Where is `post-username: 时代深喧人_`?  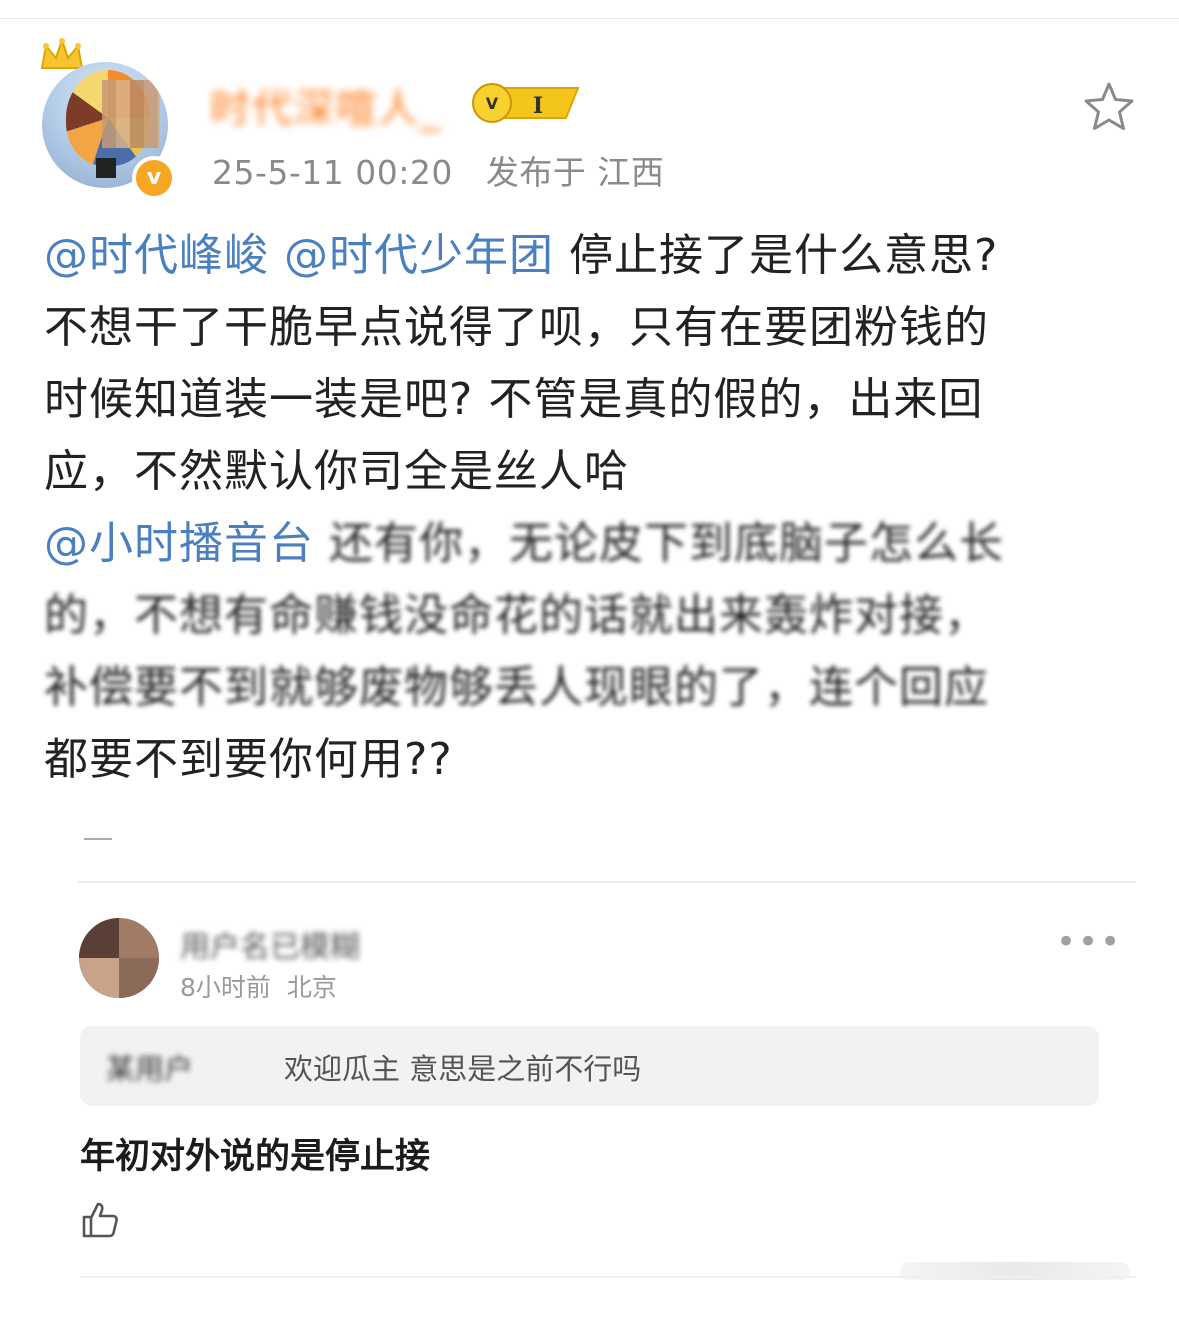 post-username: 时代深喧人_ is located at coordinates (326, 106).